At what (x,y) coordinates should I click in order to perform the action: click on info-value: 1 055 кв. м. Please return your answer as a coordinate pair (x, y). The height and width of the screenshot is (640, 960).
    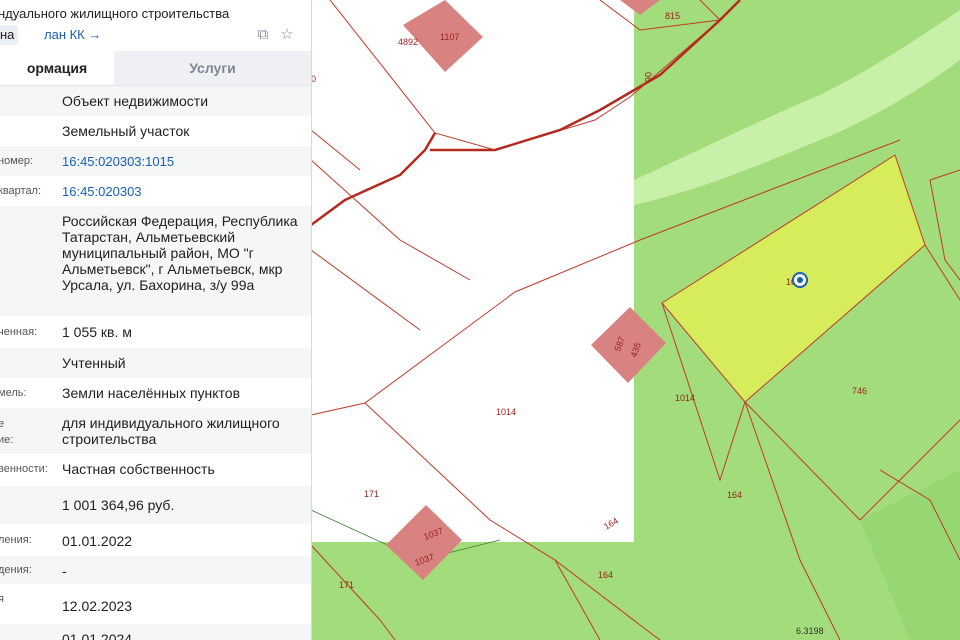
    Looking at the image, I should click on (97, 332).